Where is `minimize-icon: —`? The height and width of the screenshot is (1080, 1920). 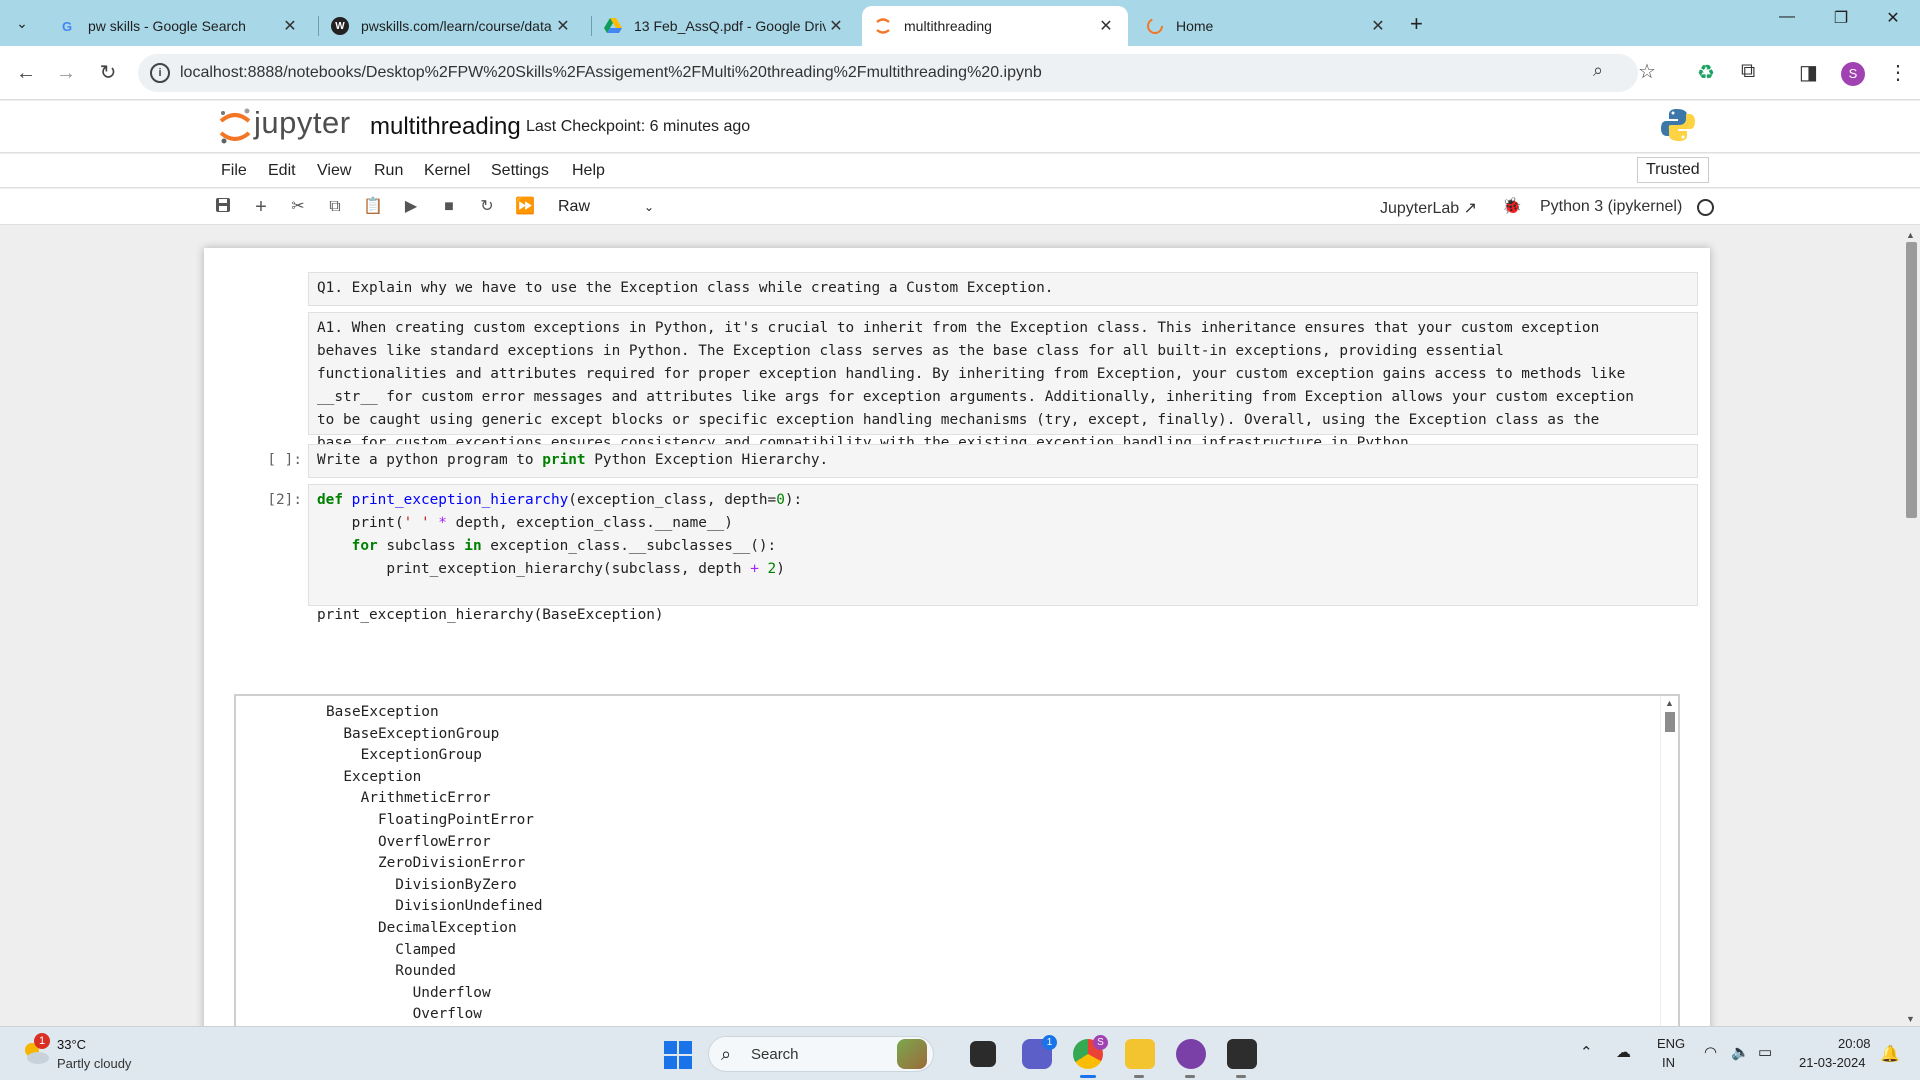 minimize-icon: — is located at coordinates (1787, 17).